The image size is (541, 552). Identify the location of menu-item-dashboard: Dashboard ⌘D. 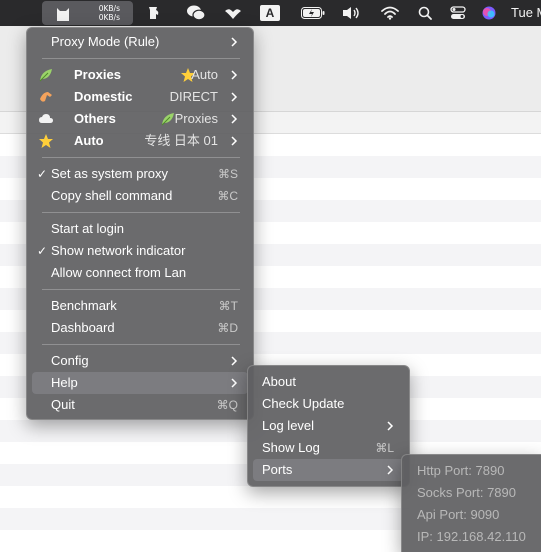
(140, 328).